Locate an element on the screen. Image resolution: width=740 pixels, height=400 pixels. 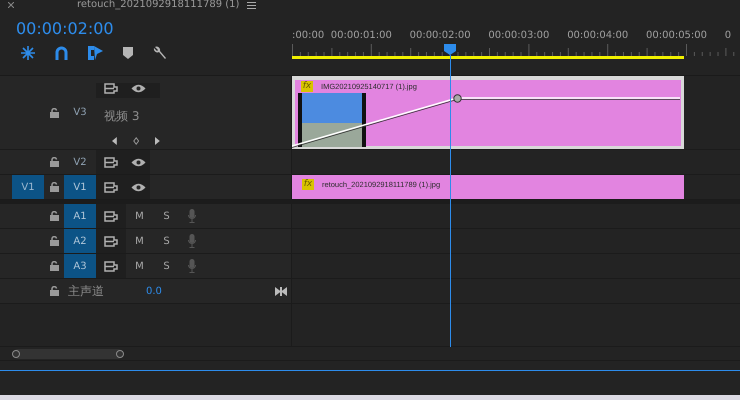
magnet-icon is located at coordinates (61, 53).